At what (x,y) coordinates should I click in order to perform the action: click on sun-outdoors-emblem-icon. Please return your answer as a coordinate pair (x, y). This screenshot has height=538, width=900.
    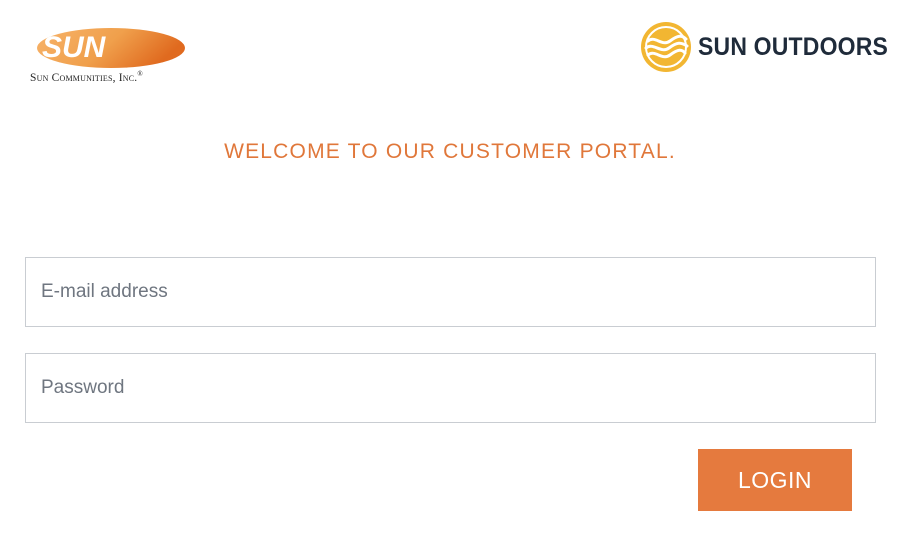
    Looking at the image, I should click on (666, 47).